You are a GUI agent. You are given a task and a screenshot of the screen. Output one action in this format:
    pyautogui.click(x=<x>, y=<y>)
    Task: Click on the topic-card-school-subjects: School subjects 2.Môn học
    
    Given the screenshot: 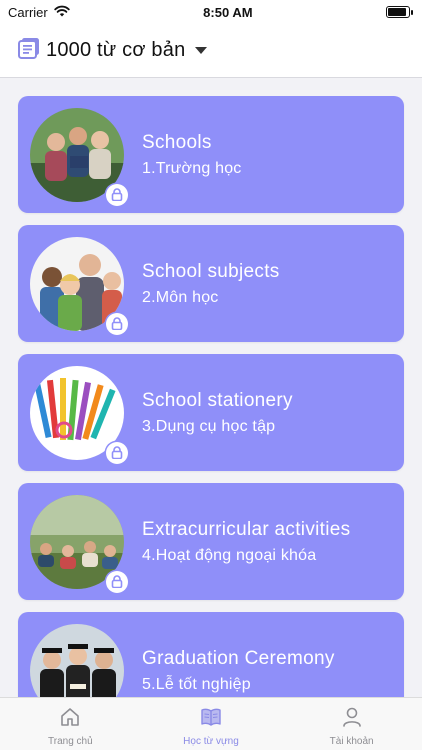 What is the action you would take?
    pyautogui.click(x=211, y=283)
    